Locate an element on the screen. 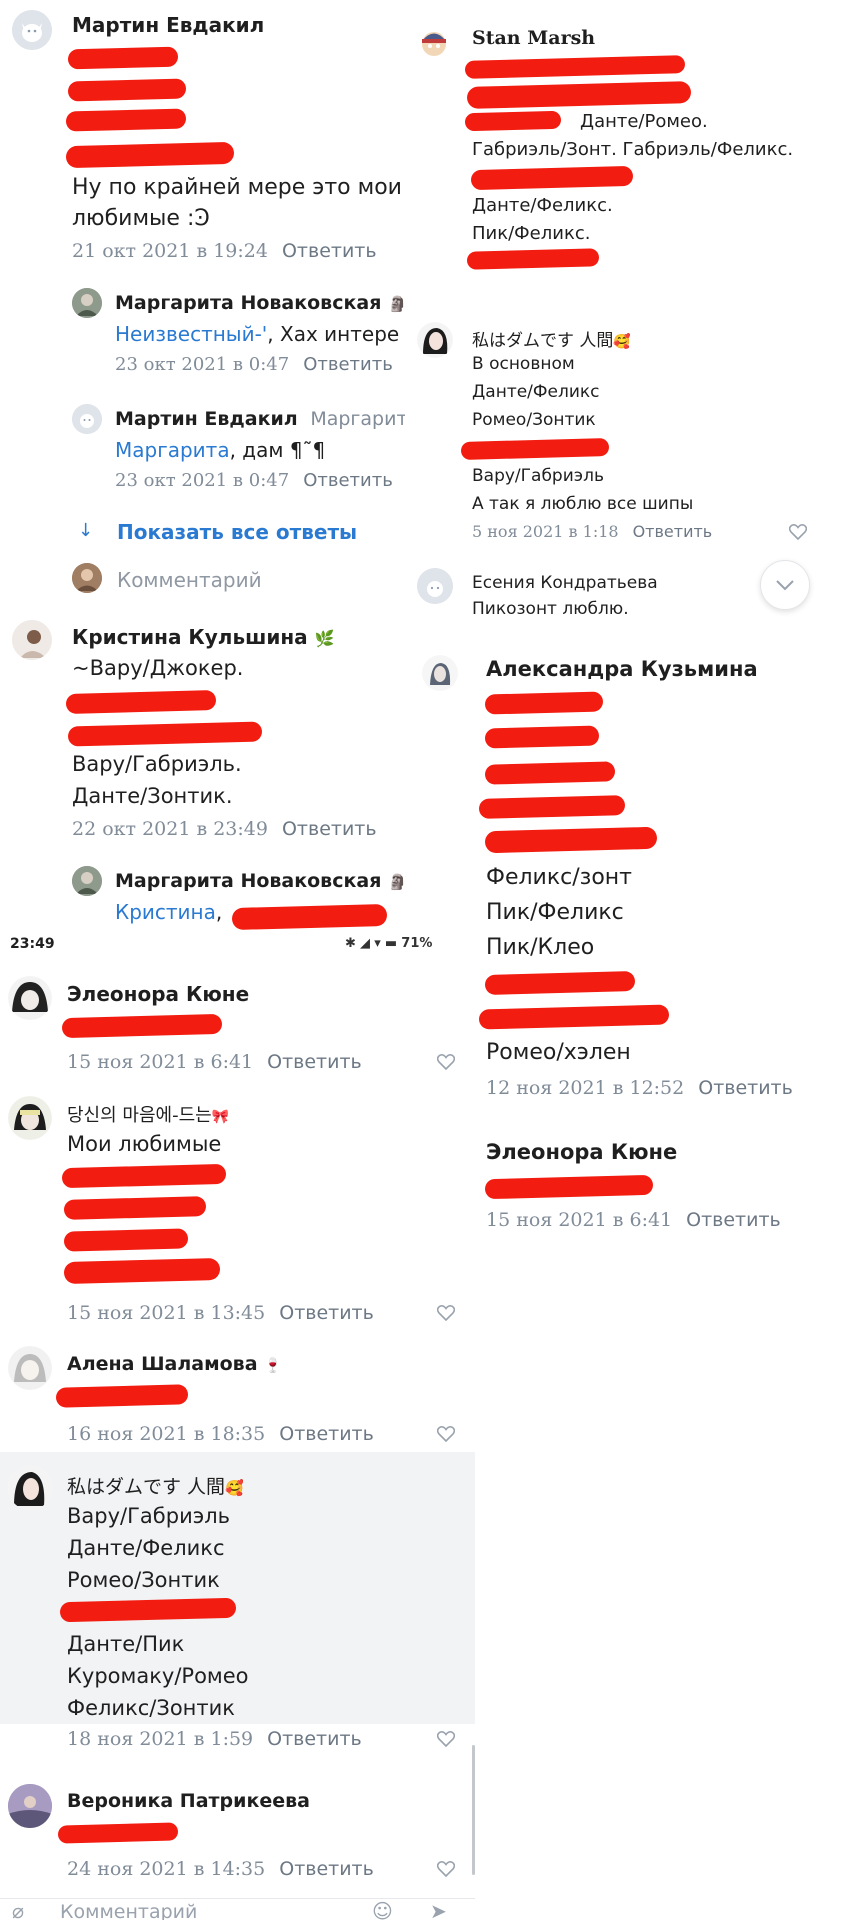 Image resolution: width=864 pixels, height=1920 pixels. comment-text-line: Данте/Пик is located at coordinates (126, 1644).